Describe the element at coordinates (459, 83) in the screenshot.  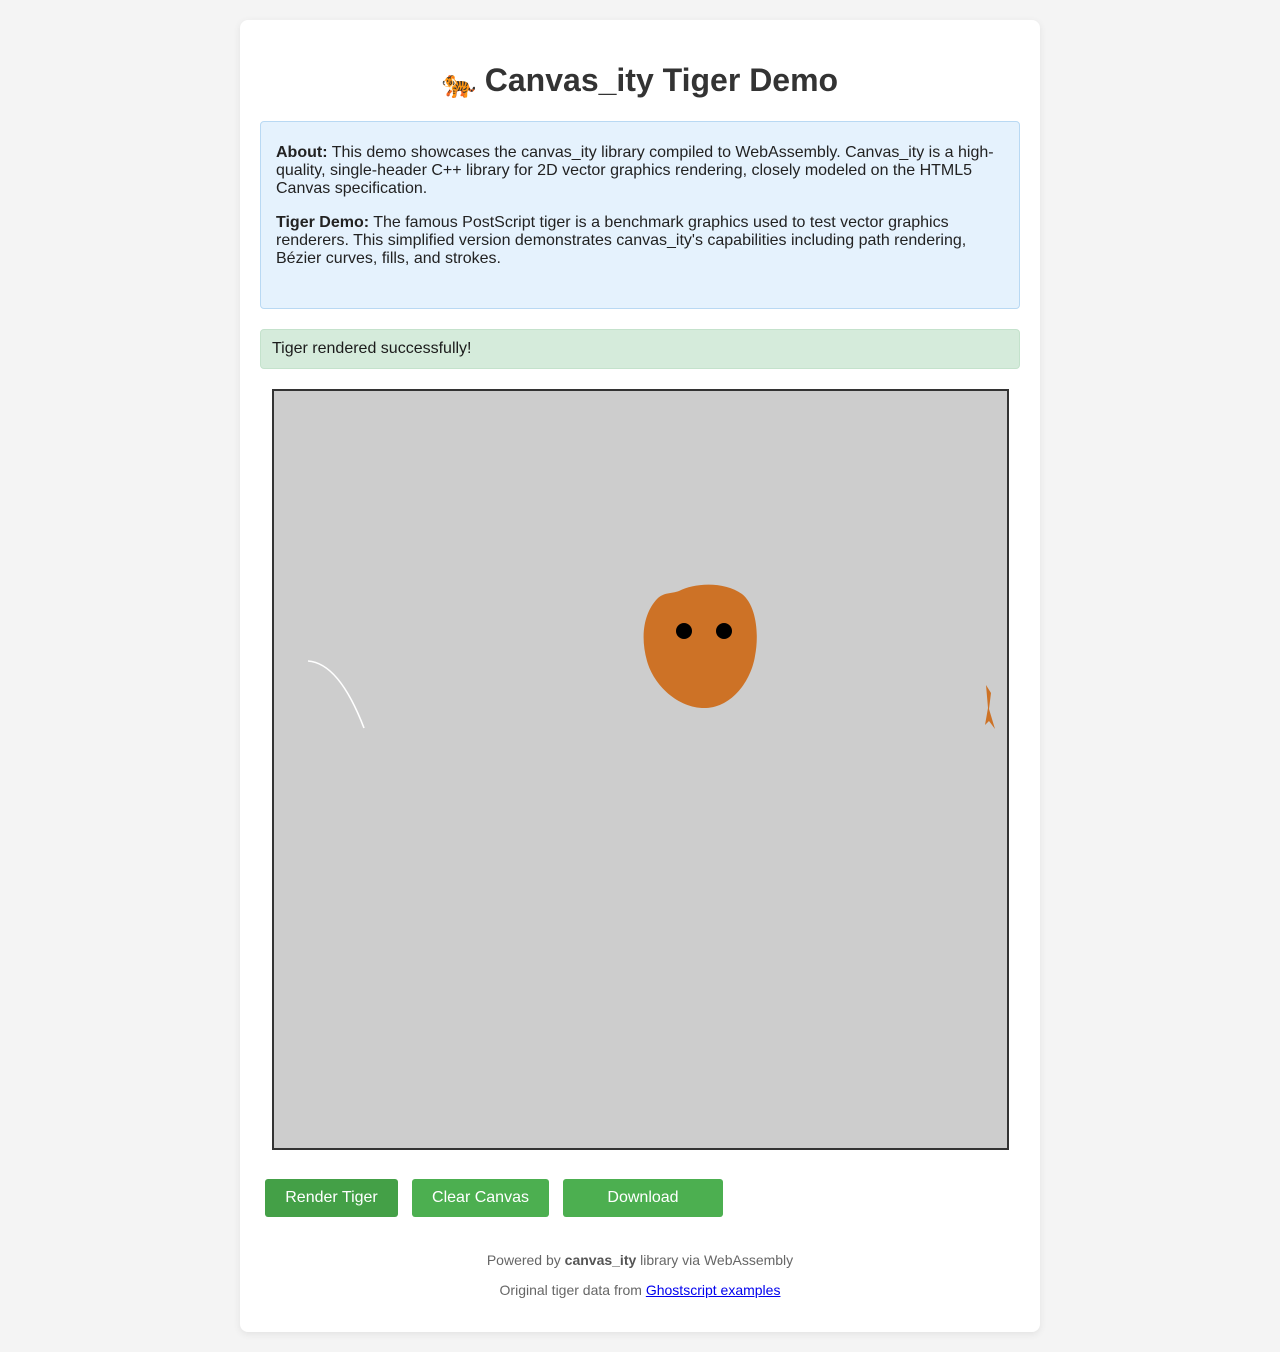
I see `tiger-emoji-icon: 🐅` at that location.